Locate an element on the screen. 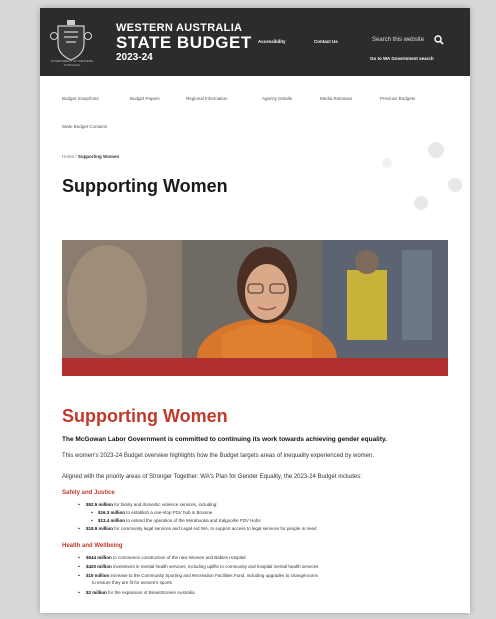 This screenshot has height=619, width=496. nav-item-regional-information: Regional Information is located at coordinates (207, 98).